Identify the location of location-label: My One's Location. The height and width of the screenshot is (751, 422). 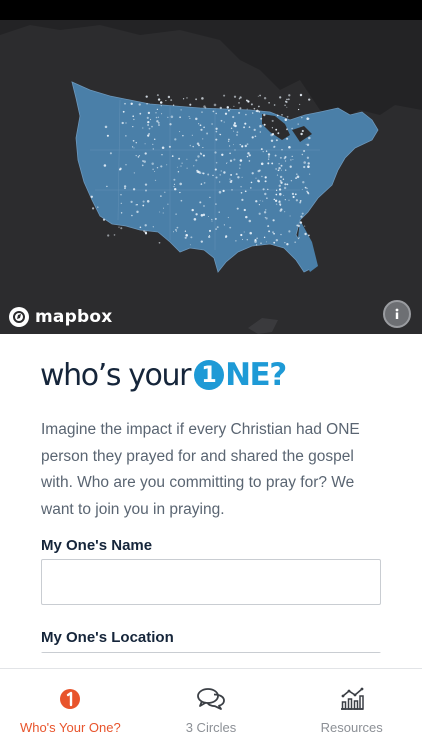
(107, 637).